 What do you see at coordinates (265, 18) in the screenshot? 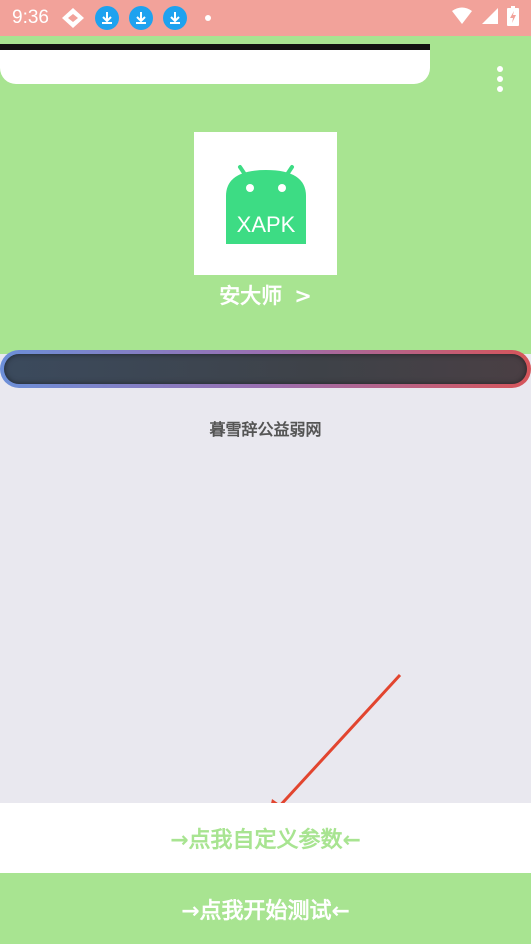
I see `status-bar: 9:36` at bounding box center [265, 18].